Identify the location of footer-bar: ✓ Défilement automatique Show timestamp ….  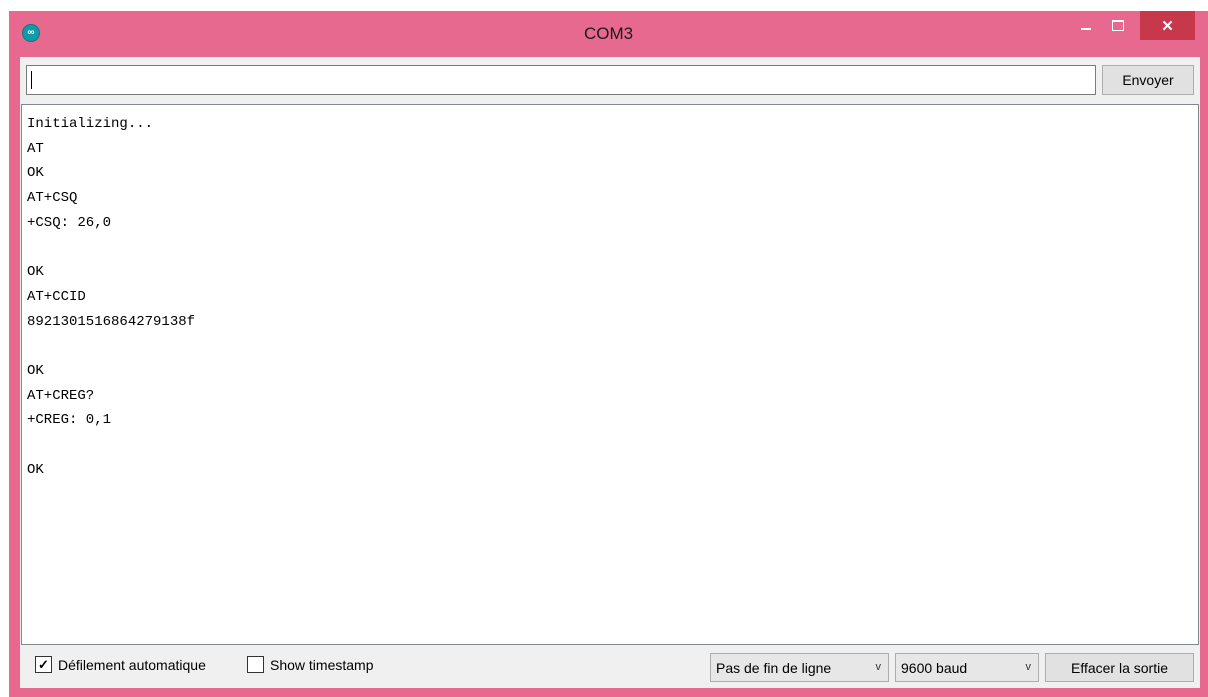
(610, 666).